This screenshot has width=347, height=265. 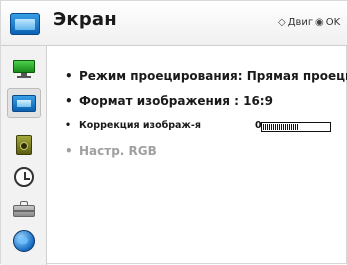 I want to click on clock-icon, so click(x=24, y=177).